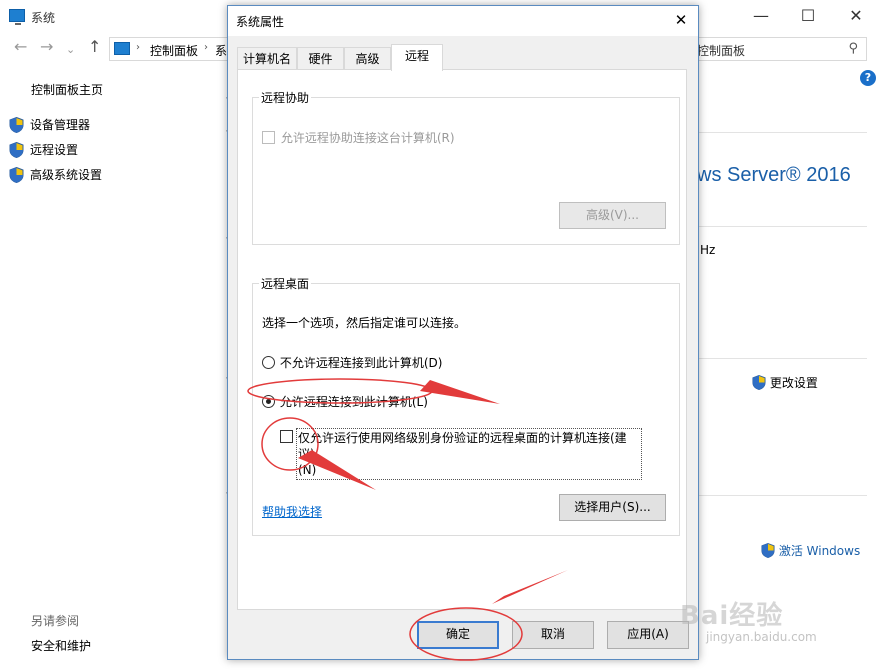  Describe the element at coordinates (174, 50) in the screenshot. I see `breadcrumb-control-panel: 控制面板` at that location.